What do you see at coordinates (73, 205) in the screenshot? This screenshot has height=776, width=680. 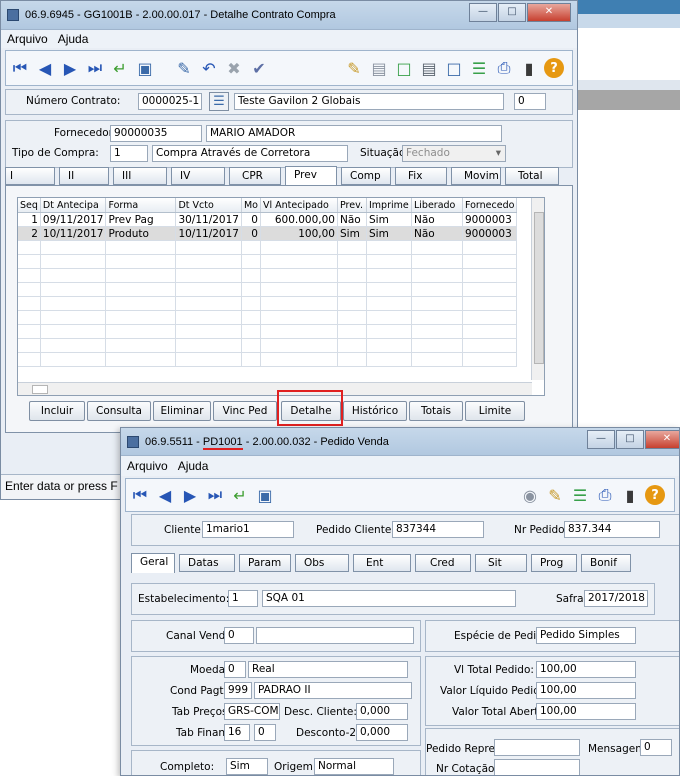 I see `col-dt-antecipa: Dt Antecipa` at bounding box center [73, 205].